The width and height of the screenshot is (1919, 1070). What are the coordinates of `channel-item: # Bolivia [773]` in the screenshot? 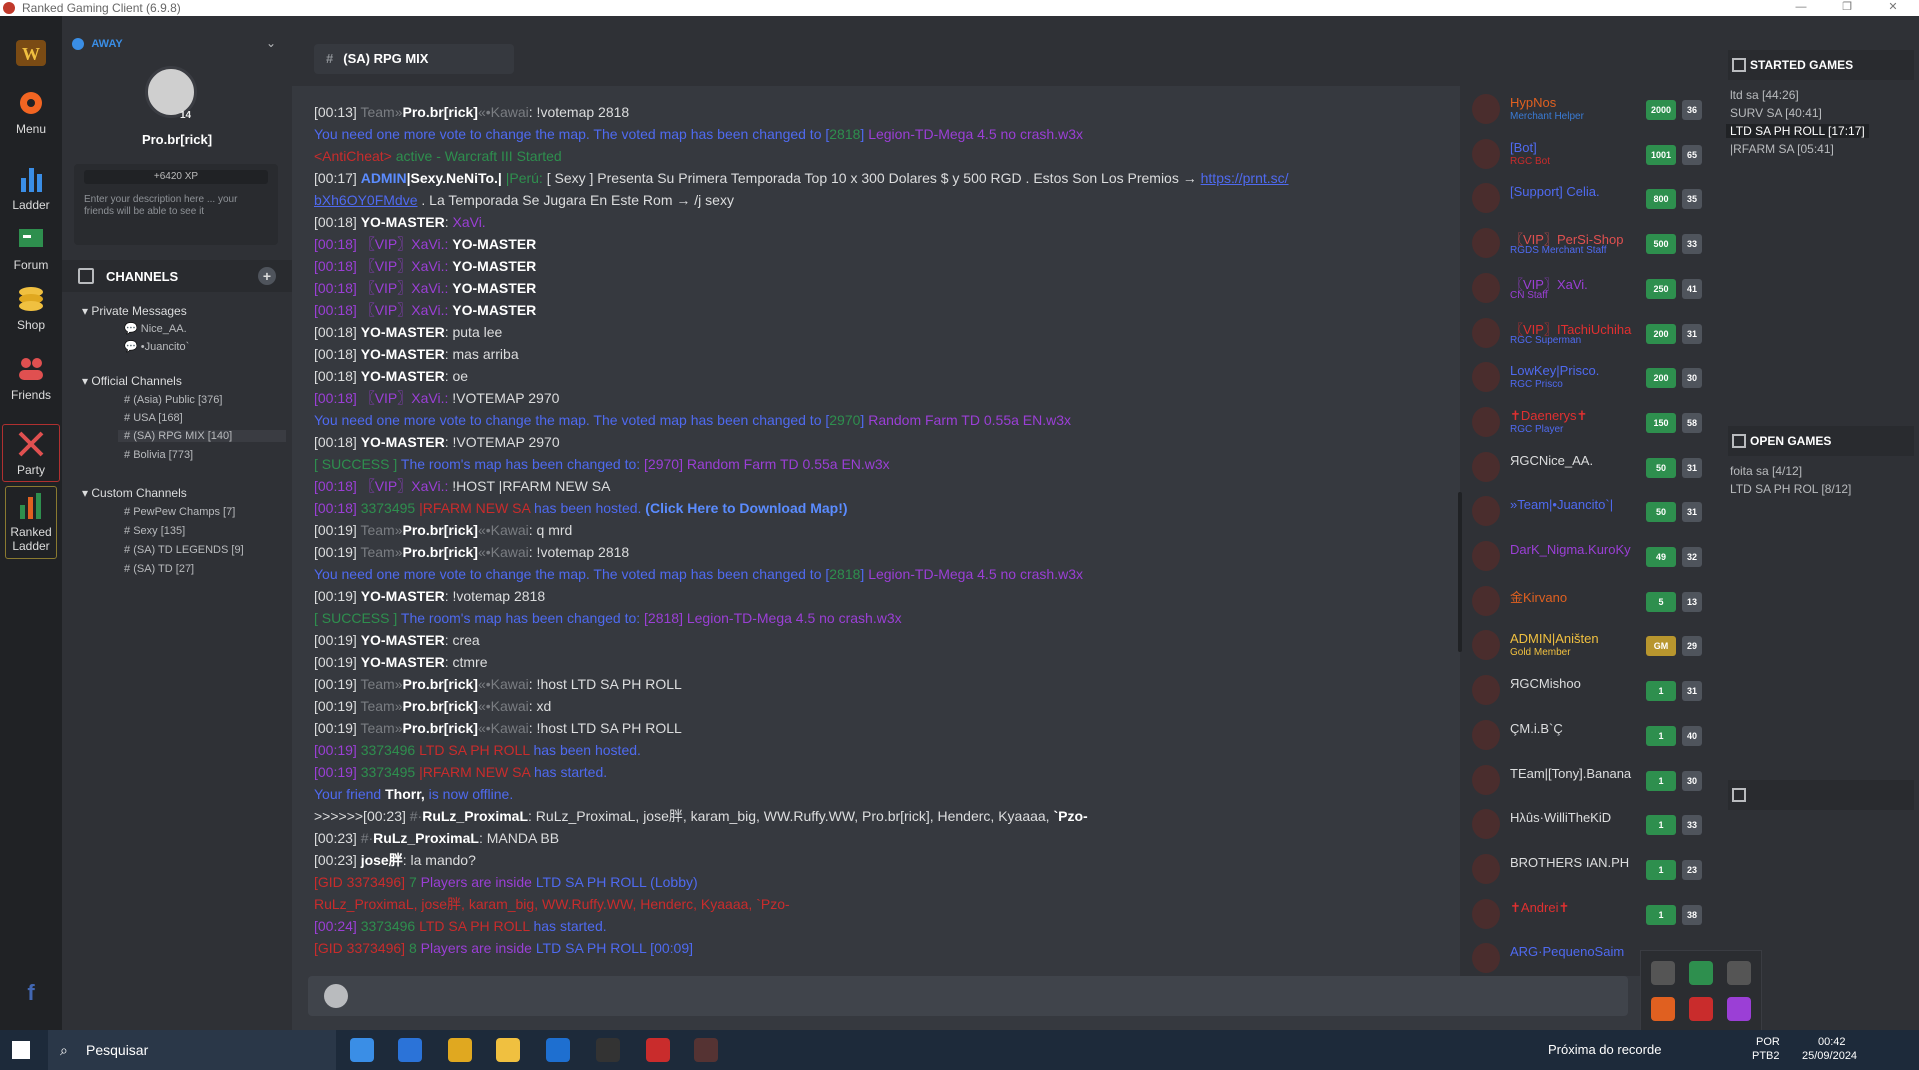 It's located at (158, 455).